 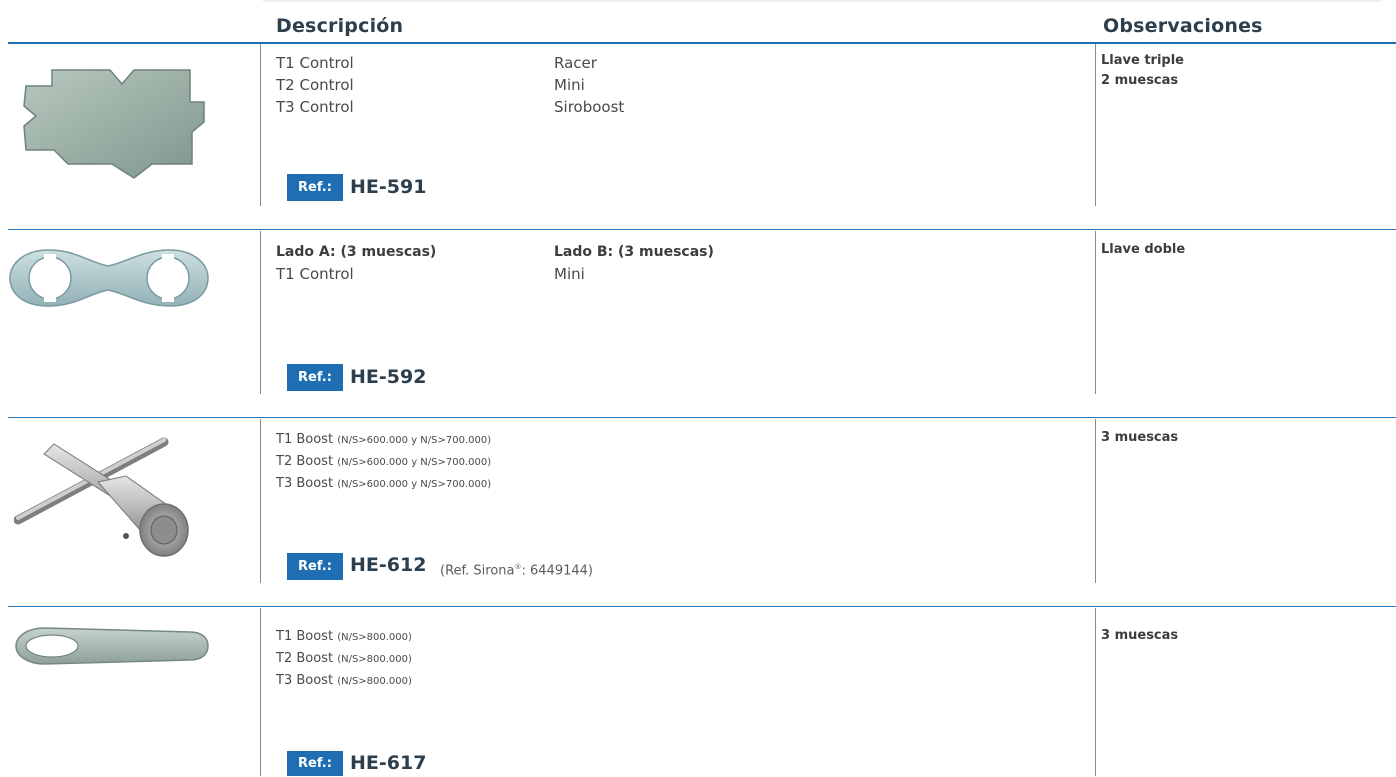 I want to click on t-handle-key-icon, so click(x=101, y=497).